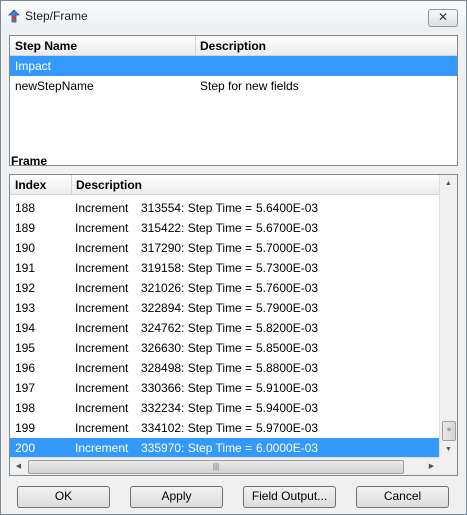 The width and height of the screenshot is (467, 515). I want to click on frame-time-cell: 5.8200E-03, so click(287, 328).